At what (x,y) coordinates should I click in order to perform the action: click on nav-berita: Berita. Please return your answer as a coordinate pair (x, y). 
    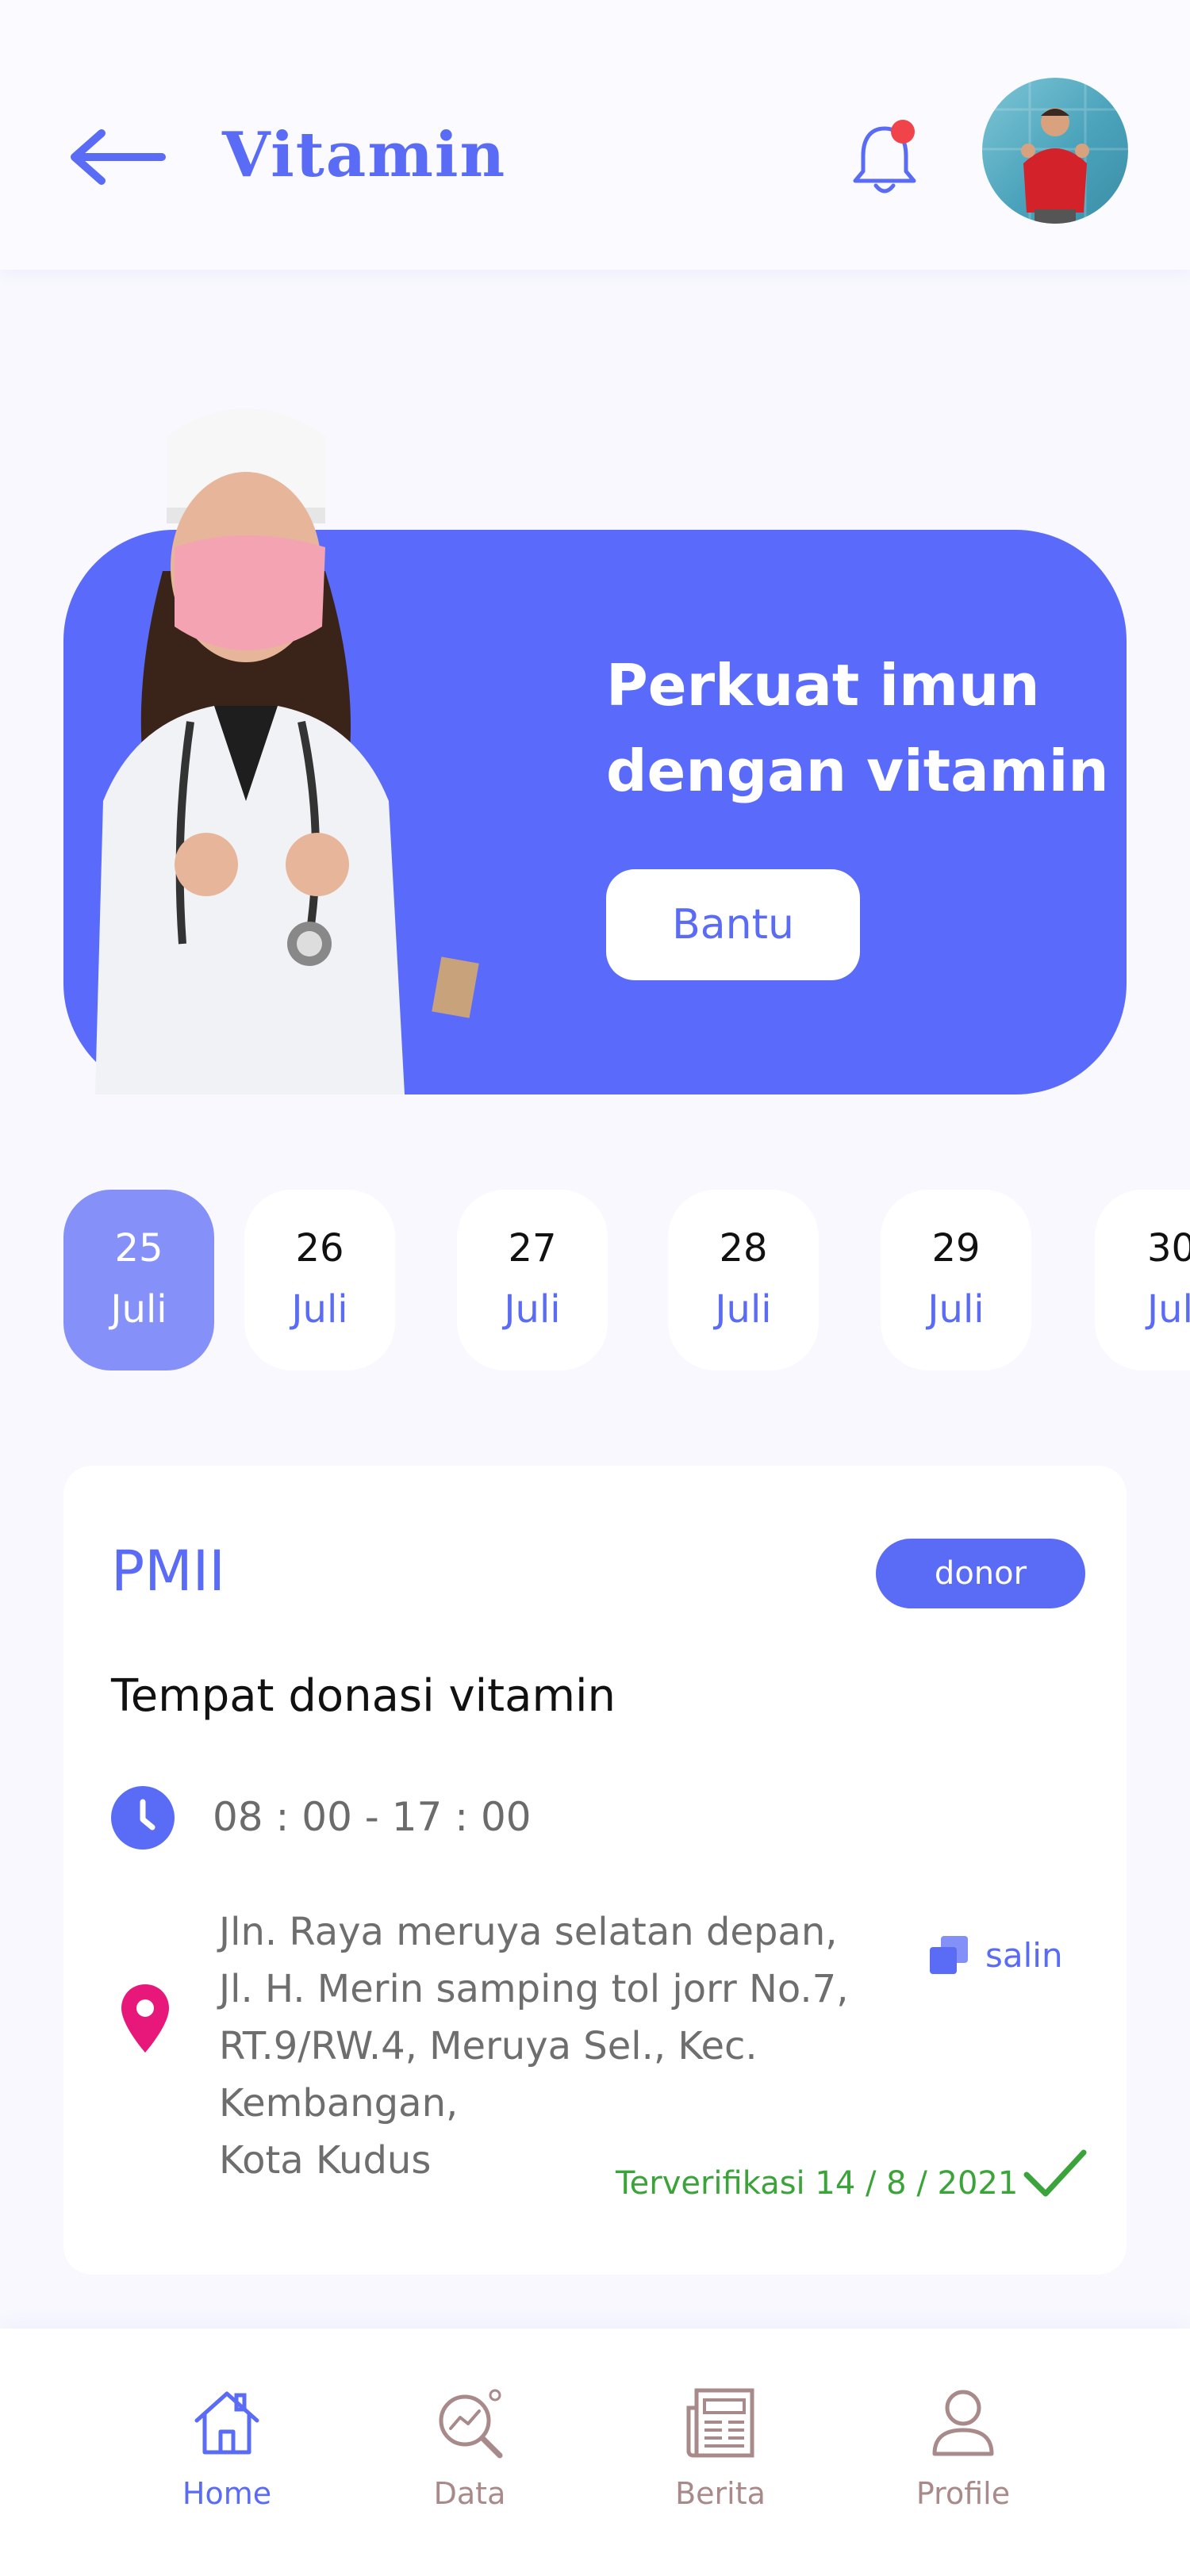
    Looking at the image, I should click on (720, 2463).